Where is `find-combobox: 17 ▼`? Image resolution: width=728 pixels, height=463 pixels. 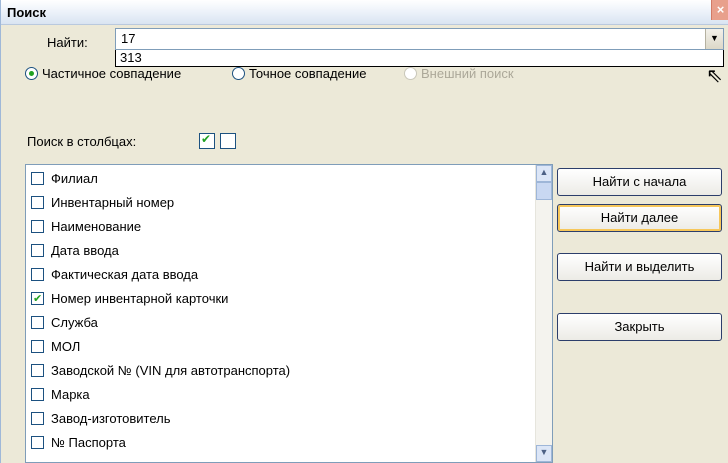 find-combobox: 17 ▼ is located at coordinates (419, 39).